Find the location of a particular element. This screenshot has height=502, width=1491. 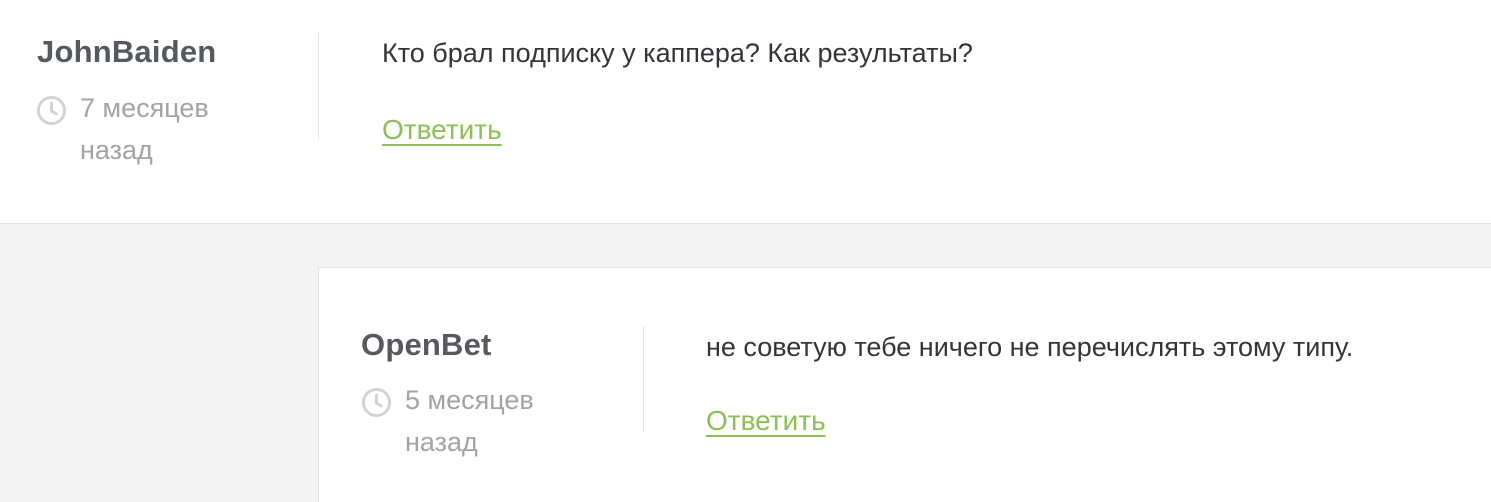

comment-time: 5 месяцев назад is located at coordinates (458, 424).